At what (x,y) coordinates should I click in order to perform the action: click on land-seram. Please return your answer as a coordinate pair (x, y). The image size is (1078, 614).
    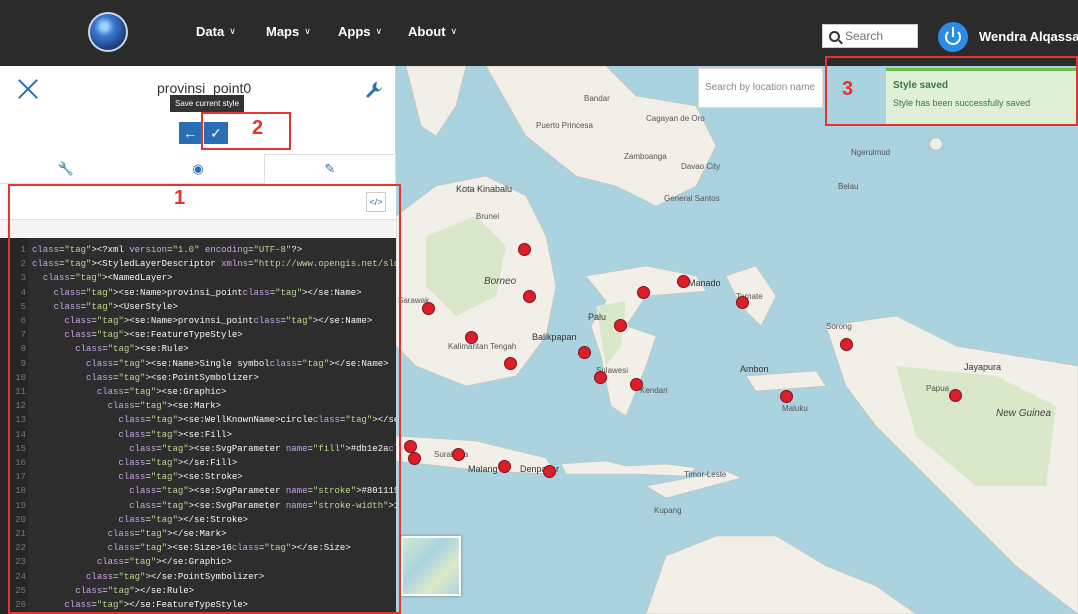
    Looking at the image, I should click on (786, 381).